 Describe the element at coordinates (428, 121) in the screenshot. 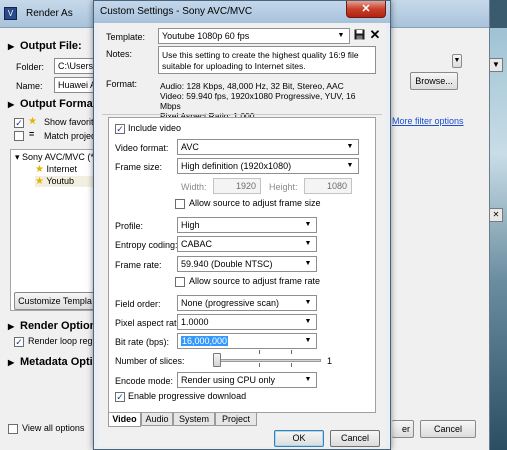

I see `more-filter-options-link: More filter options` at that location.